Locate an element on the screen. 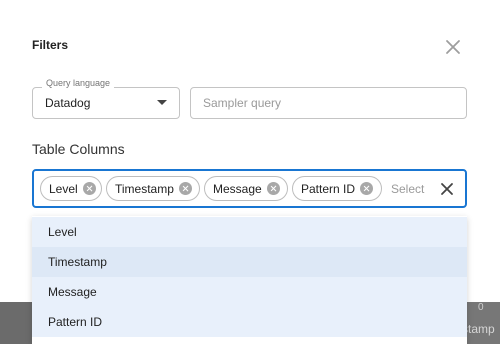 The image size is (500, 344). option-message: Message is located at coordinates (249, 292).